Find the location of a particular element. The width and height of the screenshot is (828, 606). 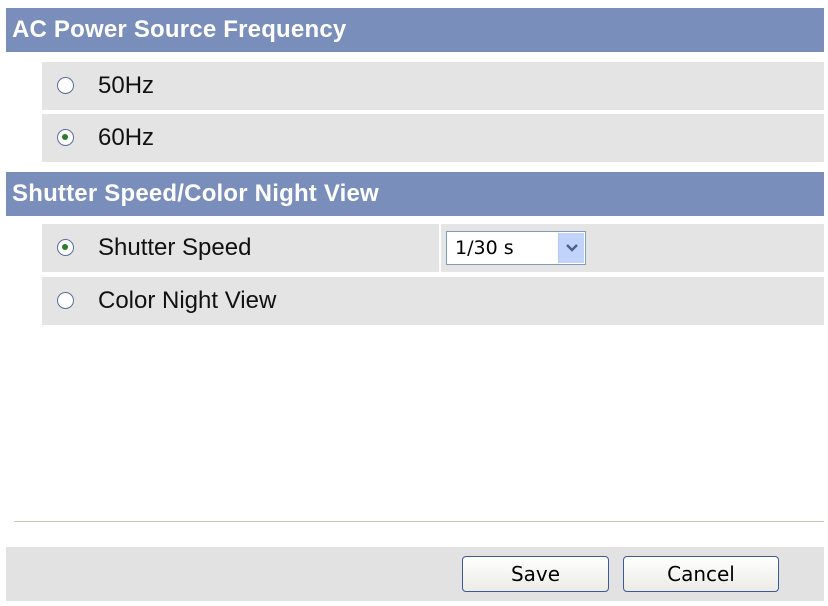

option-row-50hz: 50Hz is located at coordinates (433, 86).